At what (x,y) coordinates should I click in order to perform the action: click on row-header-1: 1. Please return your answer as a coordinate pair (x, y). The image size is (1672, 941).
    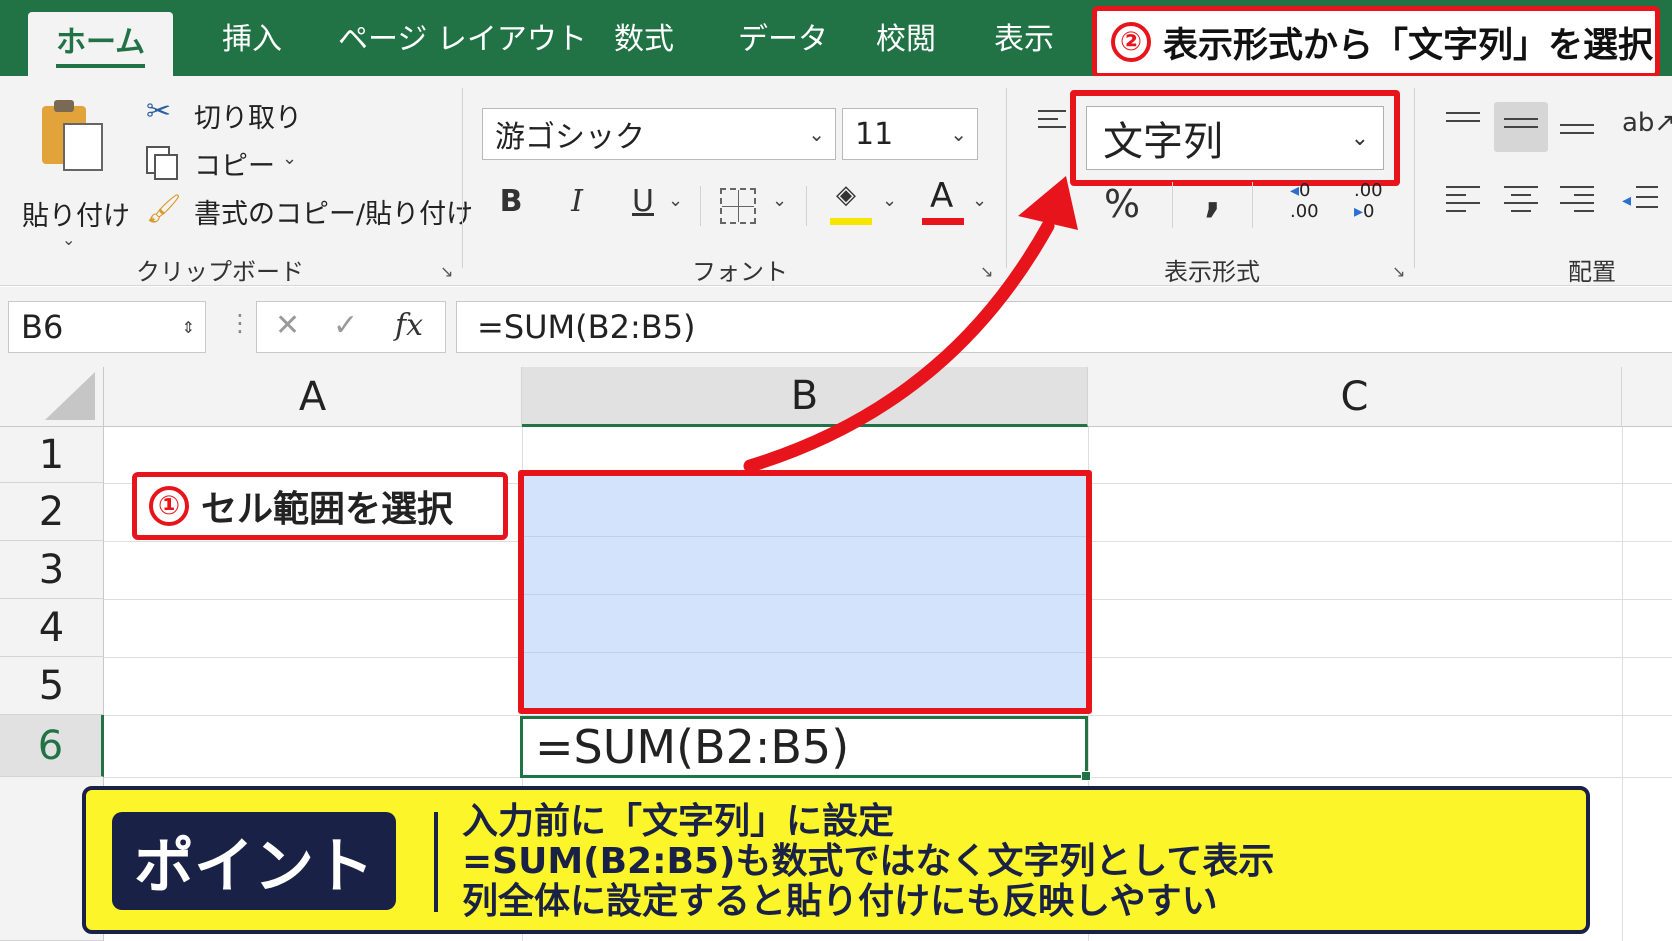
    Looking at the image, I should click on (52, 455).